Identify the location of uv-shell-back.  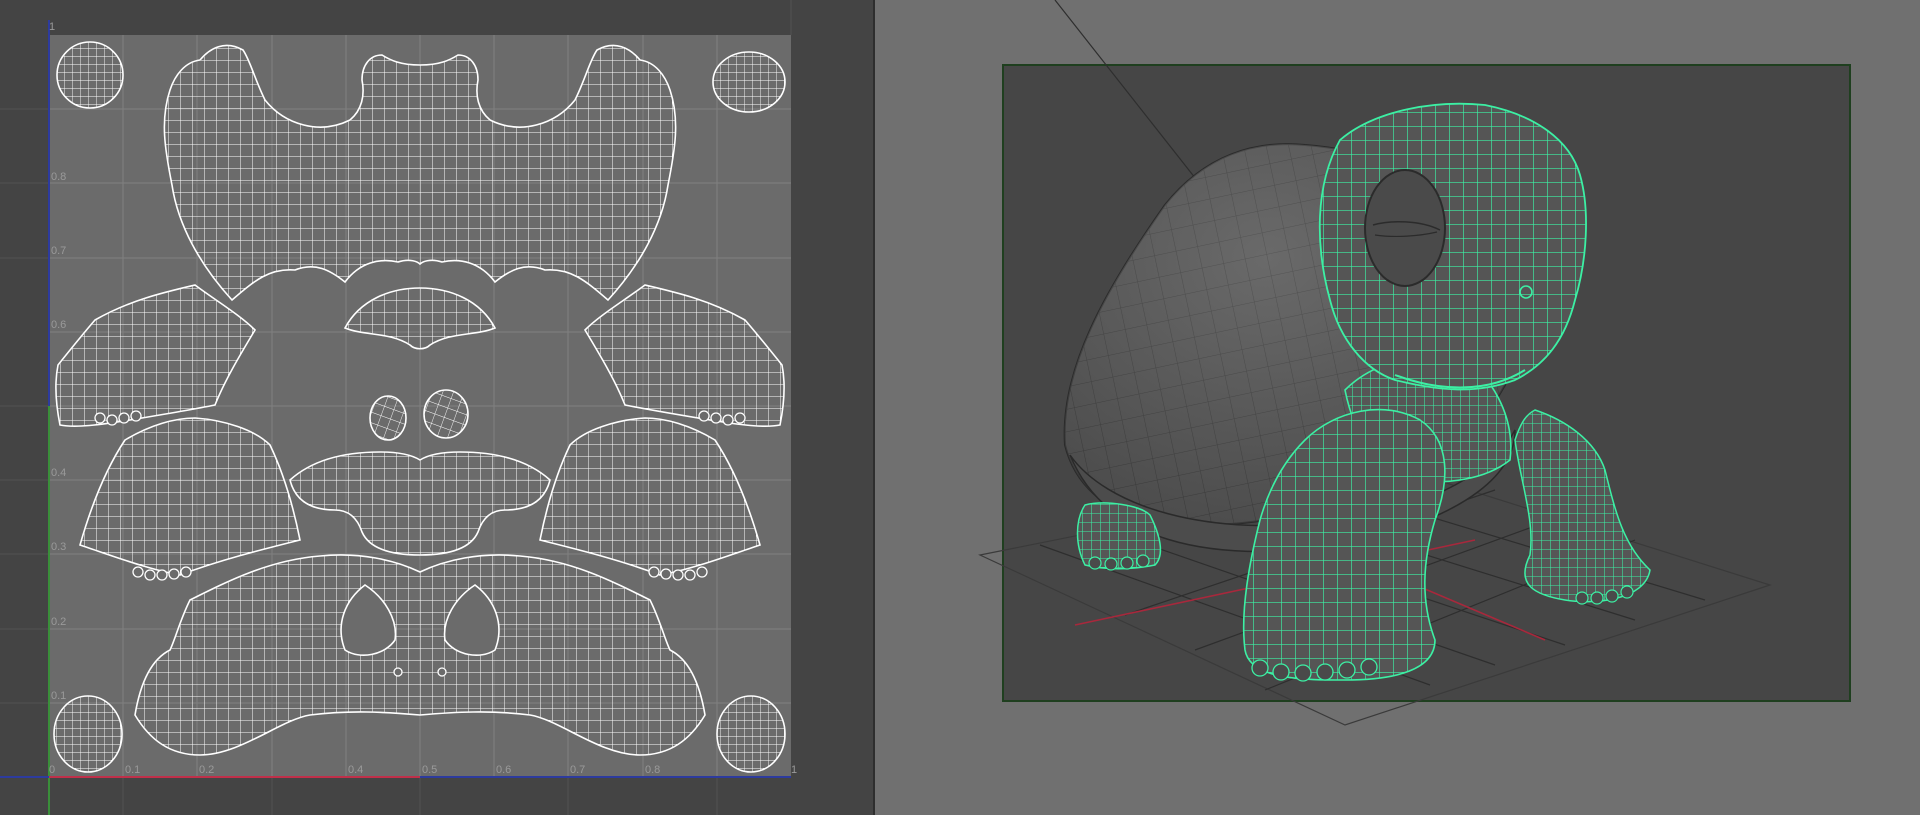
(420, 173).